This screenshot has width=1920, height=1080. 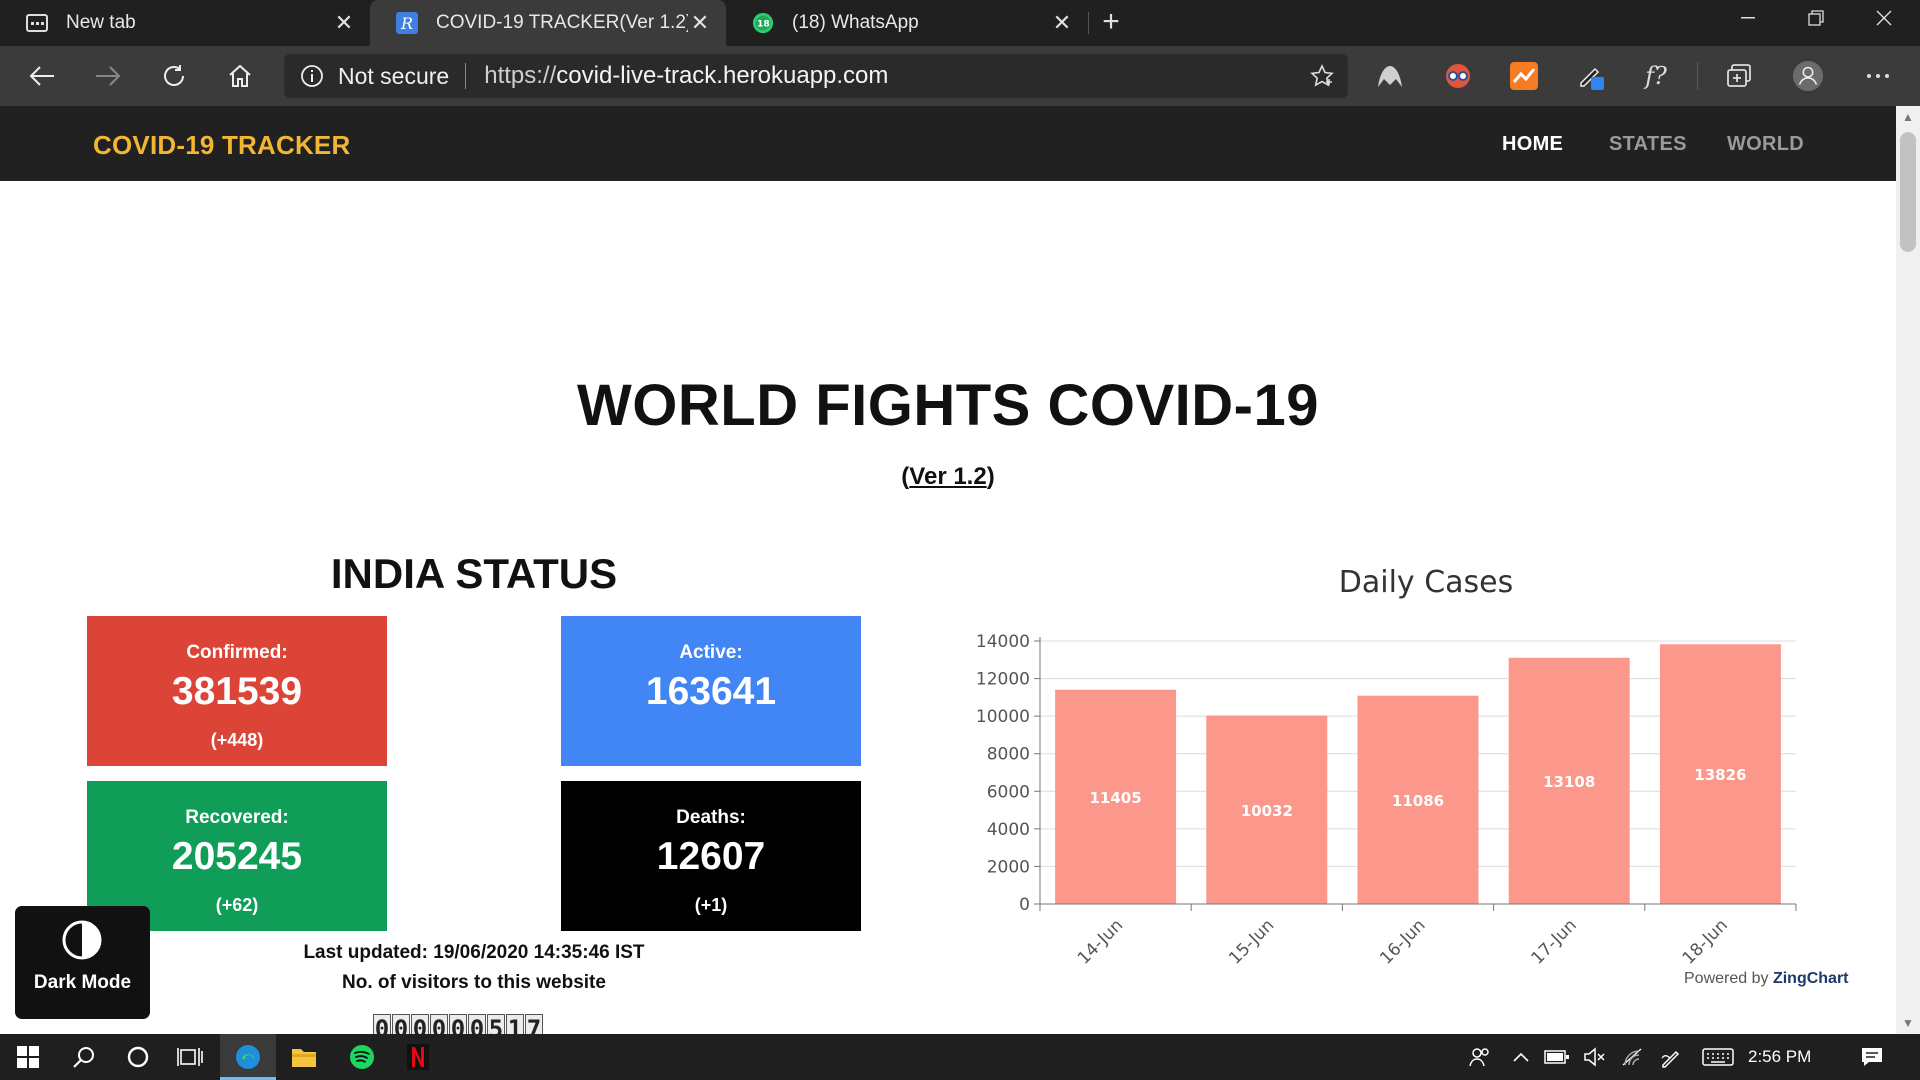 I want to click on people-icon, so click(x=1480, y=1057).